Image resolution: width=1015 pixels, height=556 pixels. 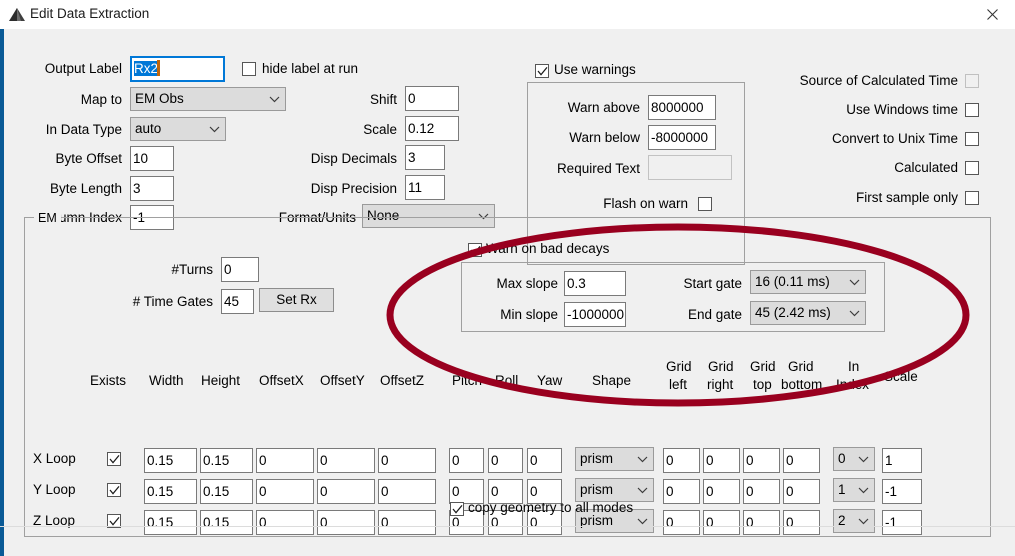 What do you see at coordinates (237, 301) in the screenshot?
I see `time-gates-input: 45` at bounding box center [237, 301].